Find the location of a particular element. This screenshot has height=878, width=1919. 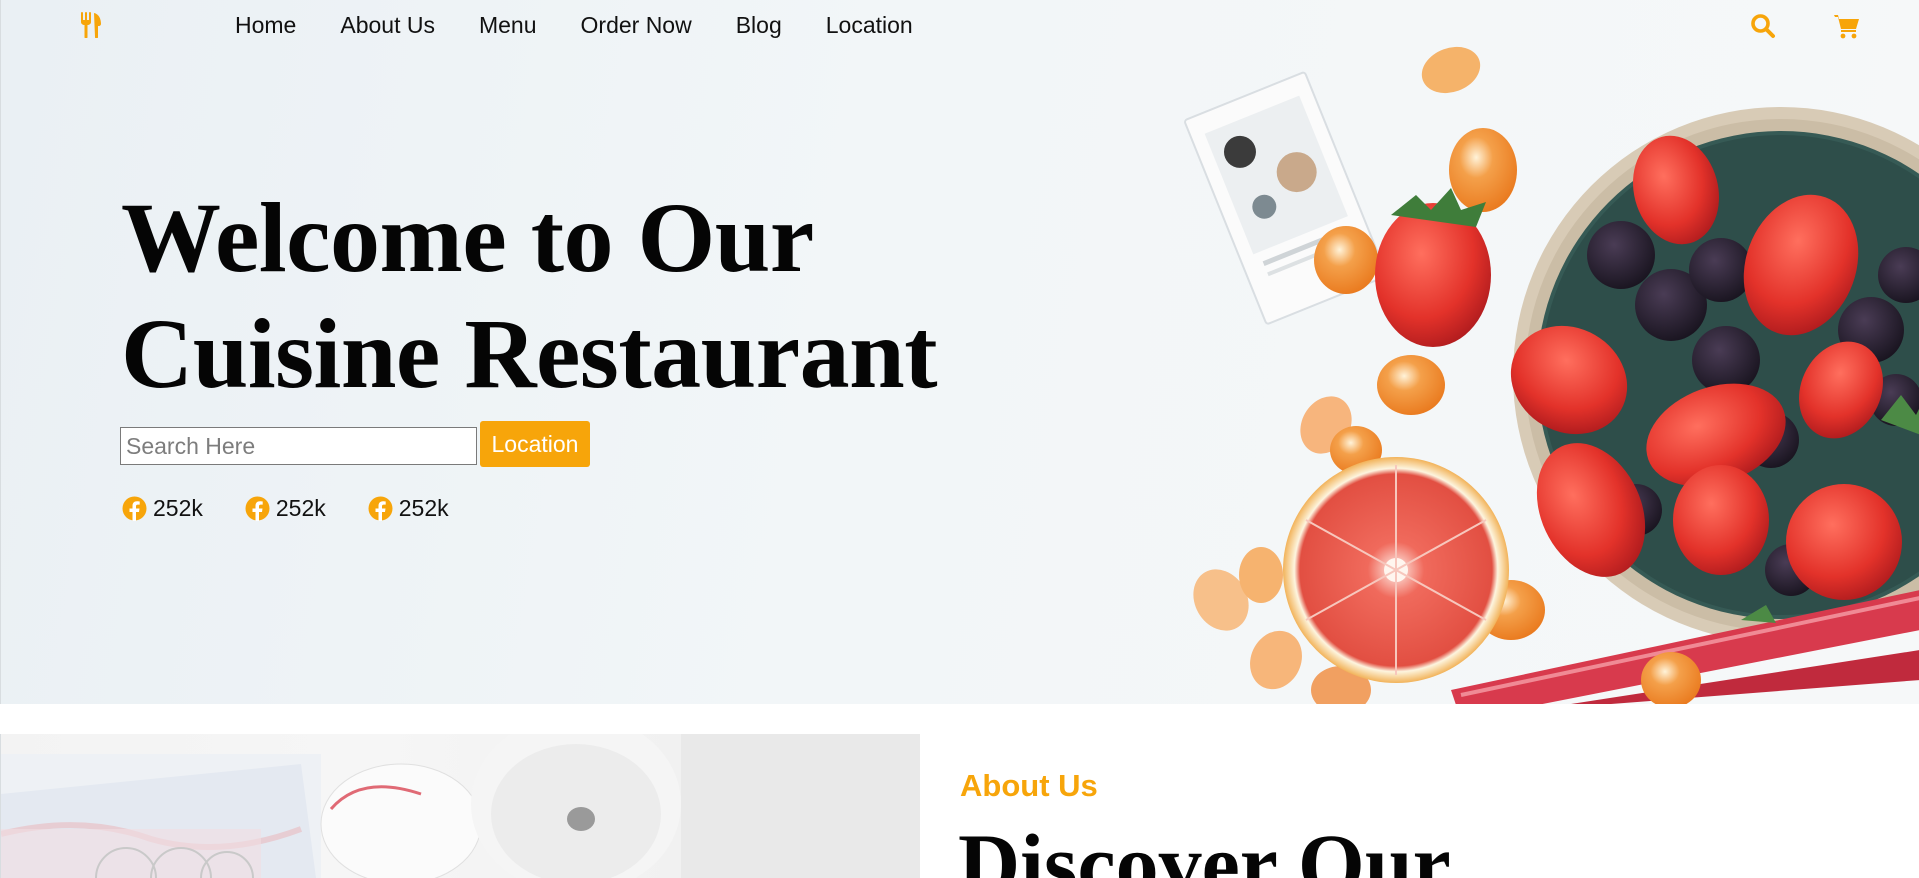

hero-search-form: Location is located at coordinates (355, 444).